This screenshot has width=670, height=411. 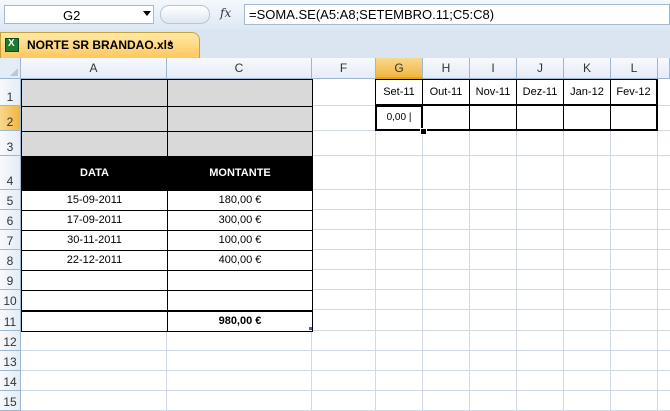 What do you see at coordinates (94, 93) in the screenshot?
I see `cell-a1` at bounding box center [94, 93].